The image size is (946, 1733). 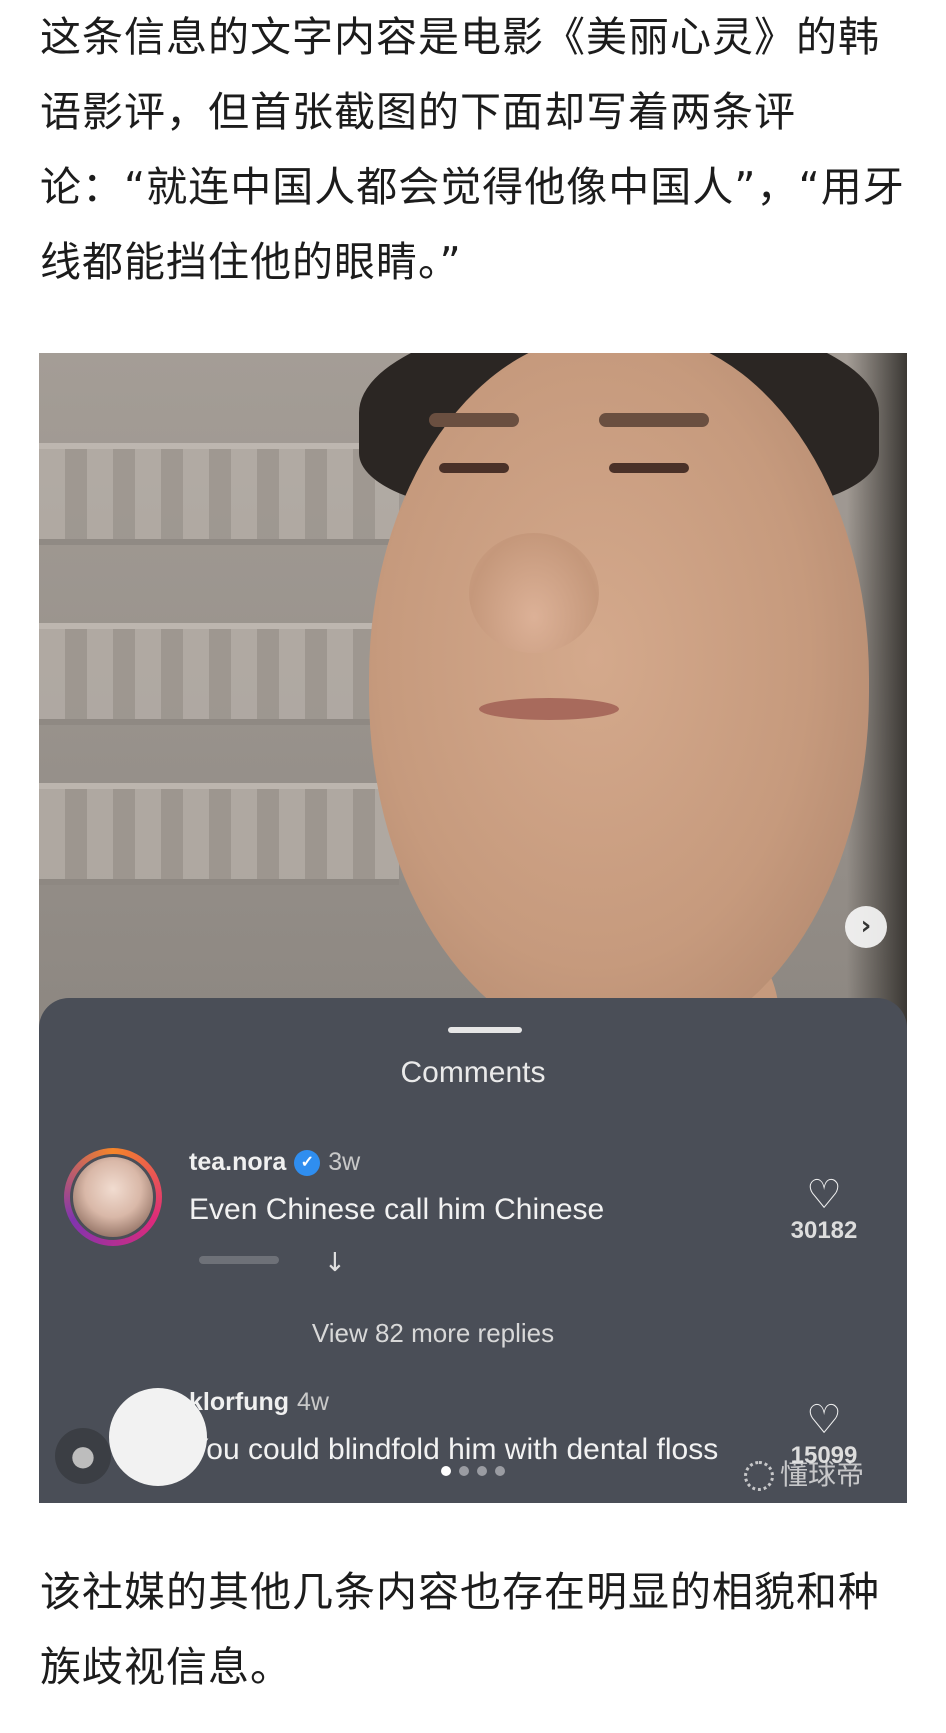 What do you see at coordinates (237, 1162) in the screenshot?
I see `comment-username: tea.nora` at bounding box center [237, 1162].